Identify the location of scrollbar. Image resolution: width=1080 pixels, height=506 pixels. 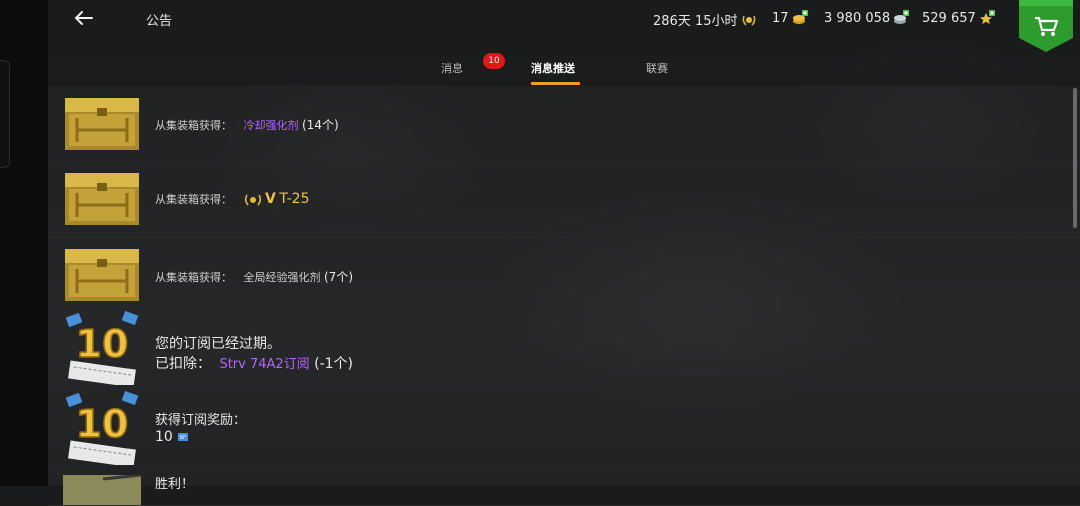
(1075, 158).